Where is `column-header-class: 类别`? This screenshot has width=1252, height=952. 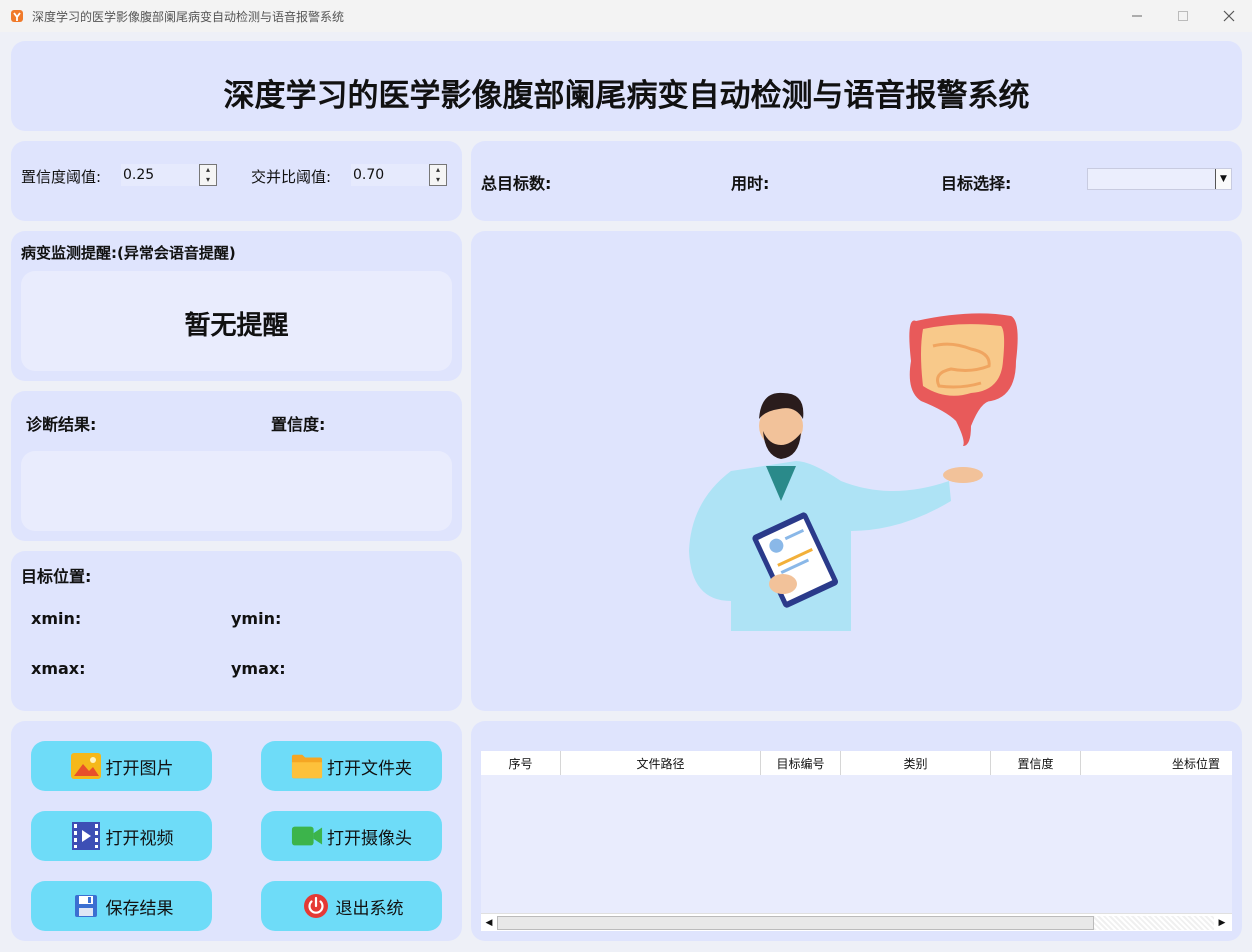 column-header-class: 类别 is located at coordinates (916, 763).